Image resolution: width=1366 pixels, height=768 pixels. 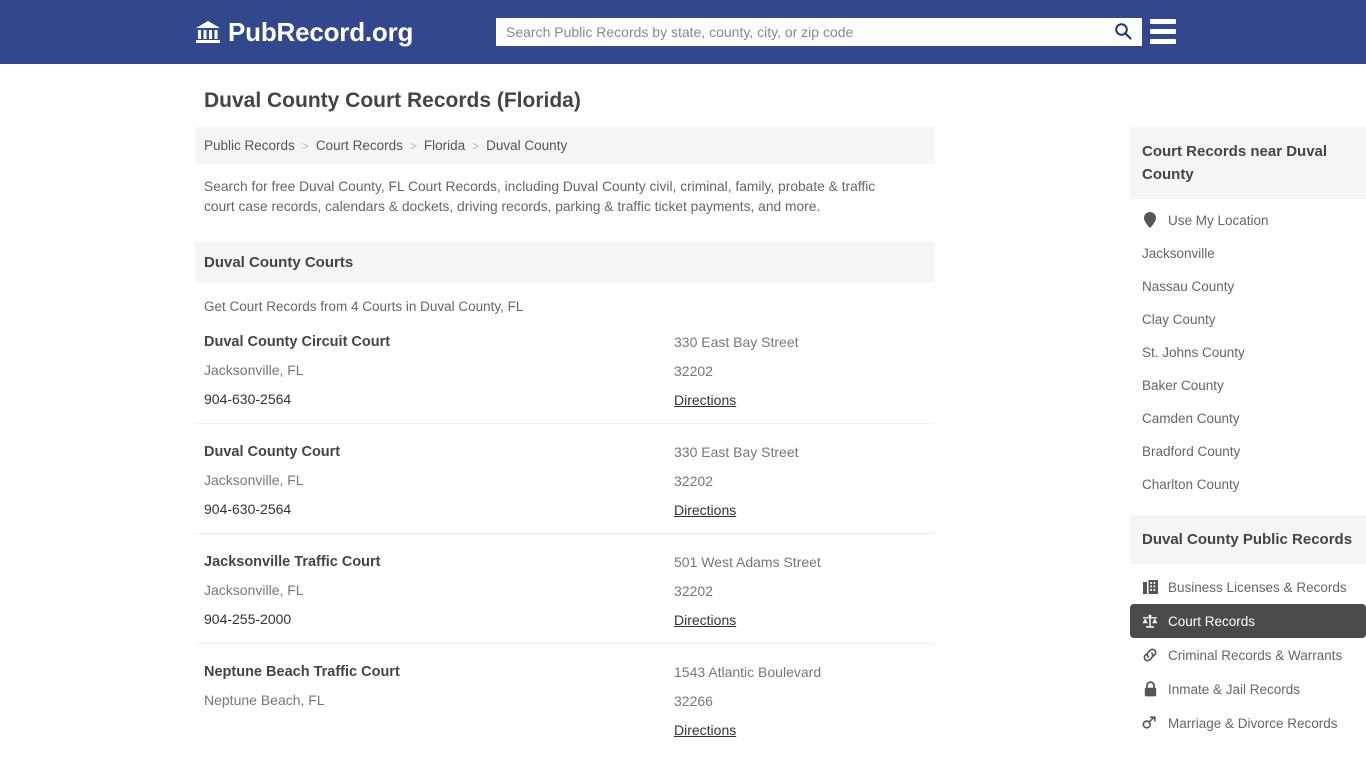 What do you see at coordinates (800, 702) in the screenshot?
I see `court-address-block: 1543 Atlantic Boulevard 32266 Directions` at bounding box center [800, 702].